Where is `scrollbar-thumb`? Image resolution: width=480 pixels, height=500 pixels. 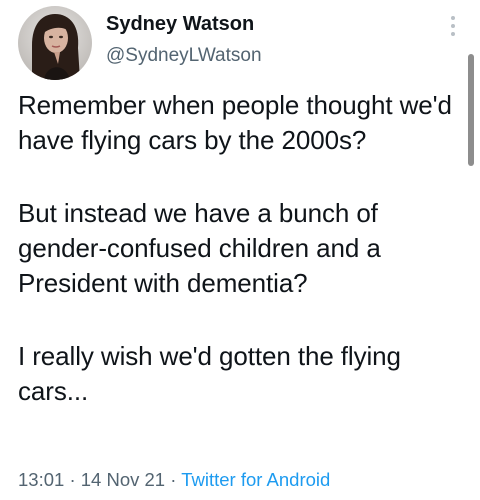
scrollbar-thumb is located at coordinates (471, 110).